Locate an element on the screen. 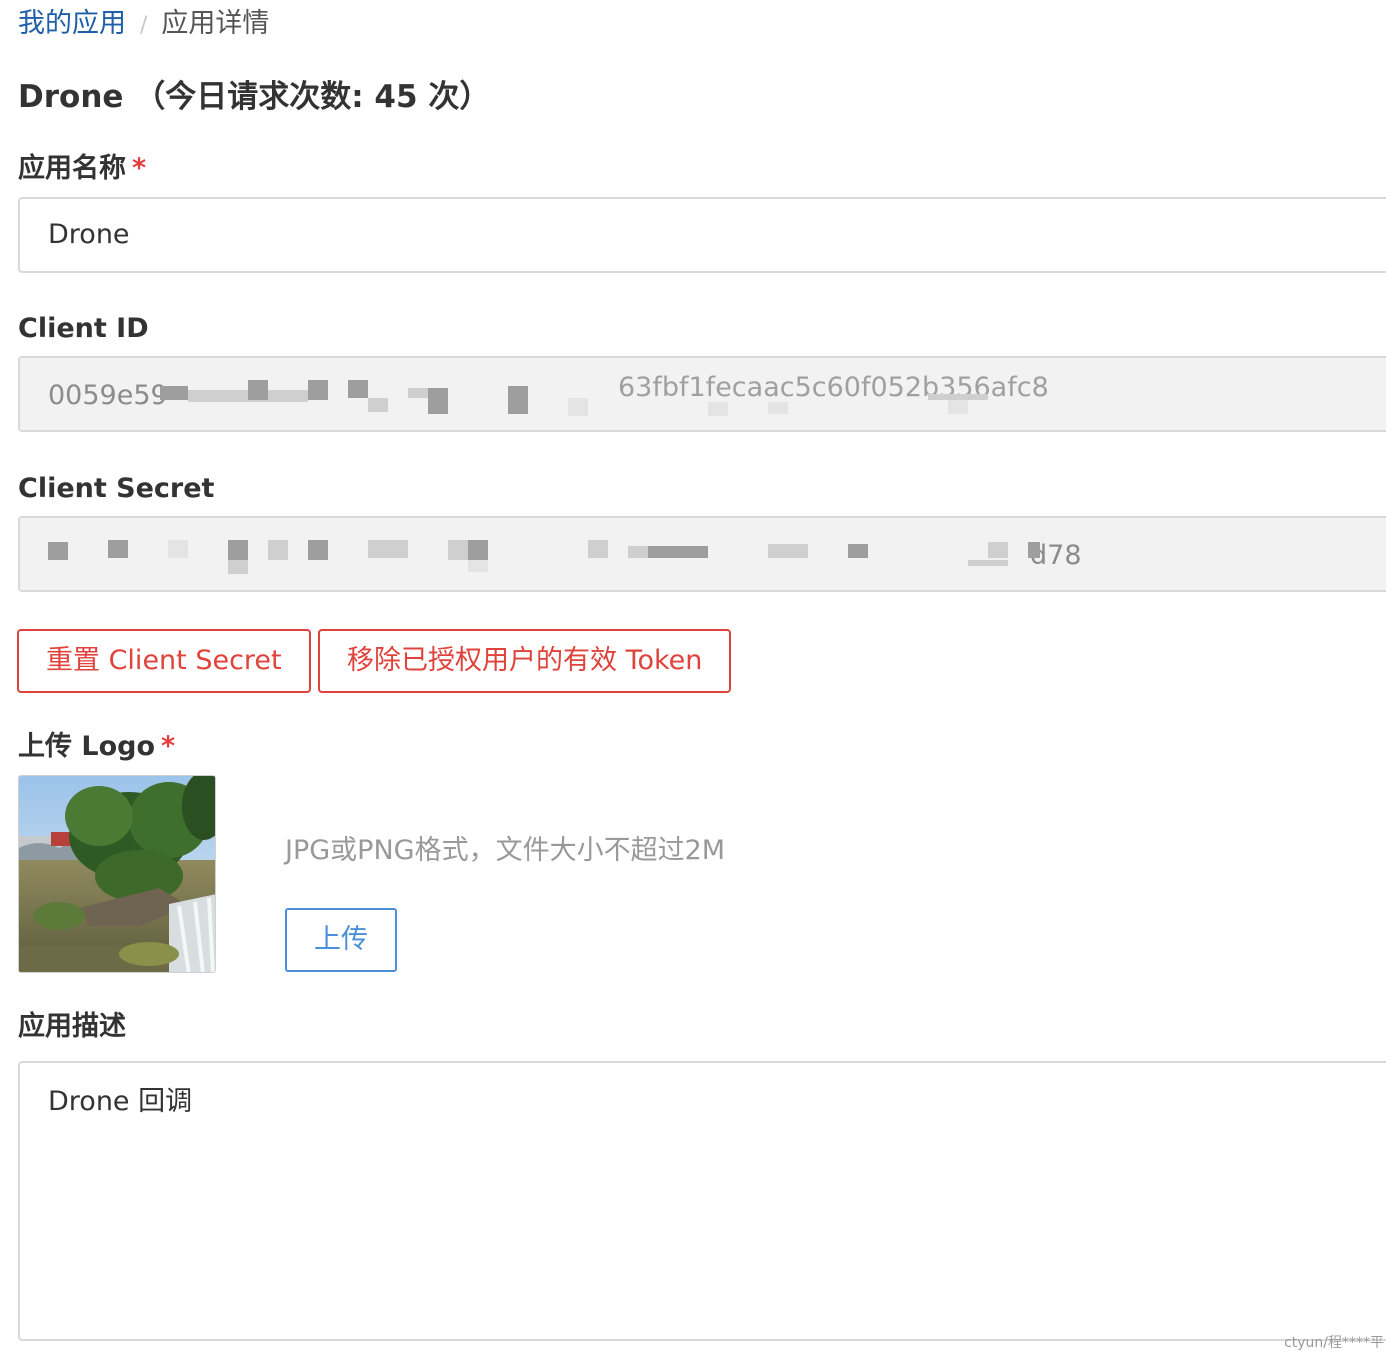  app-name-input: Drone is located at coordinates (702, 235).